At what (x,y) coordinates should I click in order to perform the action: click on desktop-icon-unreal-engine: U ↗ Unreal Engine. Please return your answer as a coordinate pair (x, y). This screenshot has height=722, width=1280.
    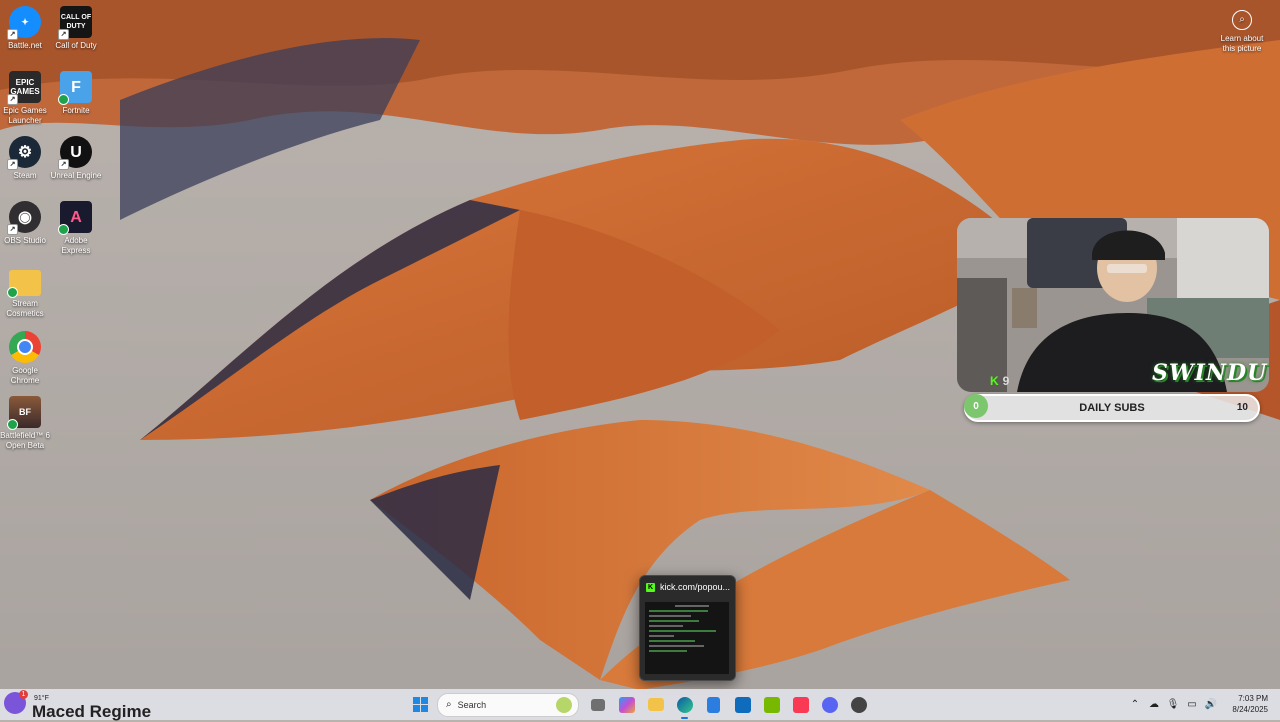
    Looking at the image, I should click on (76, 158).